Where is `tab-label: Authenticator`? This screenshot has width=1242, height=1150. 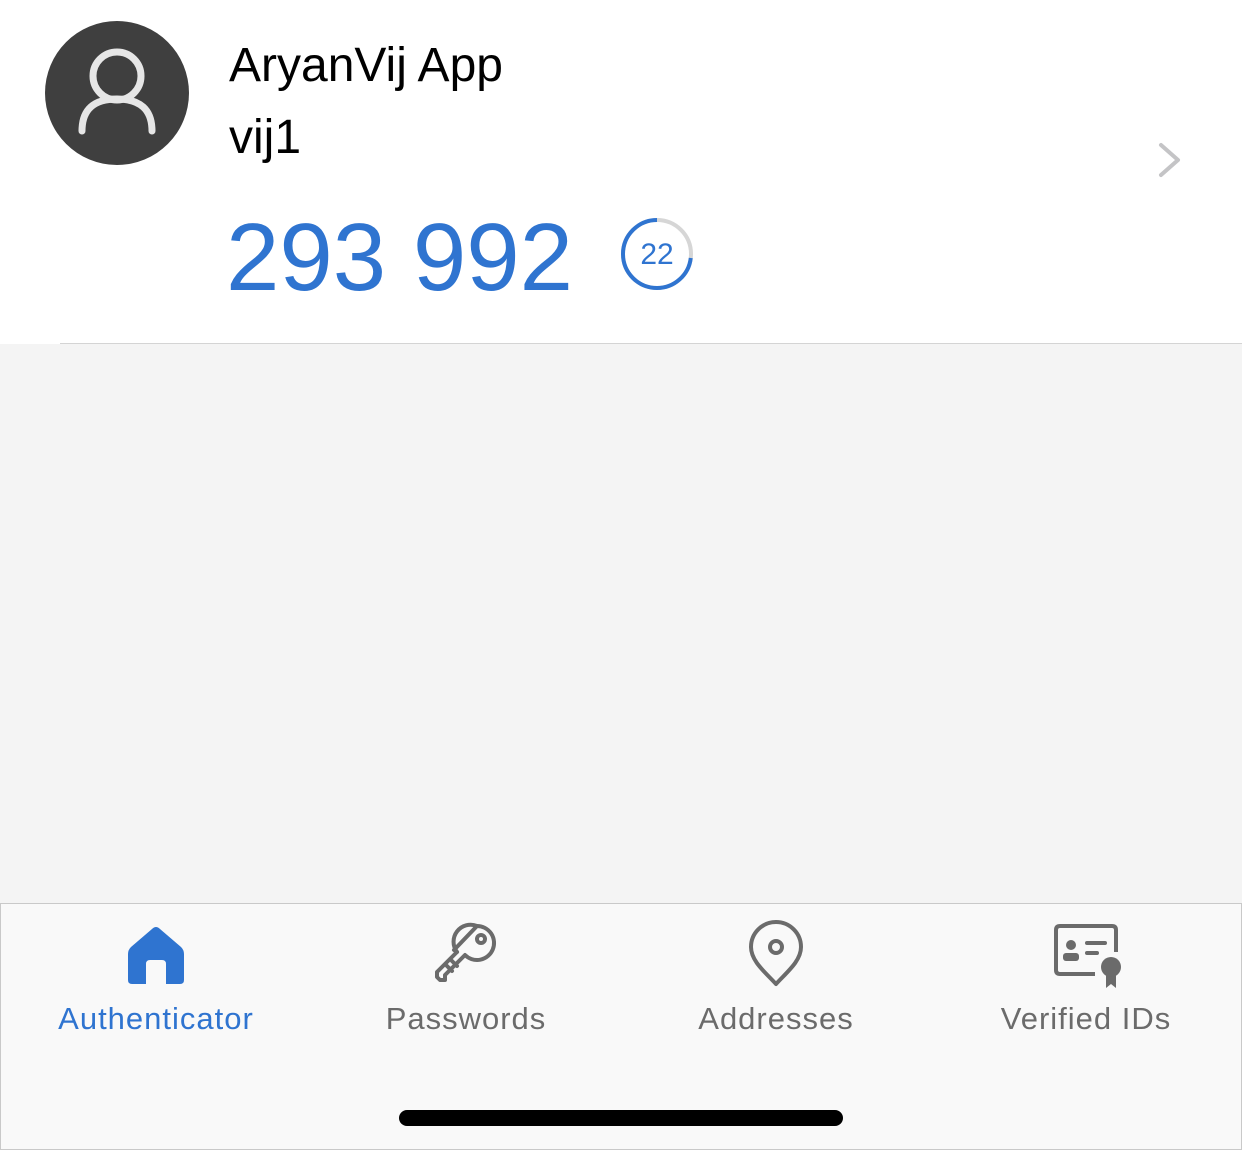
tab-label: Authenticator is located at coordinates (156, 1018).